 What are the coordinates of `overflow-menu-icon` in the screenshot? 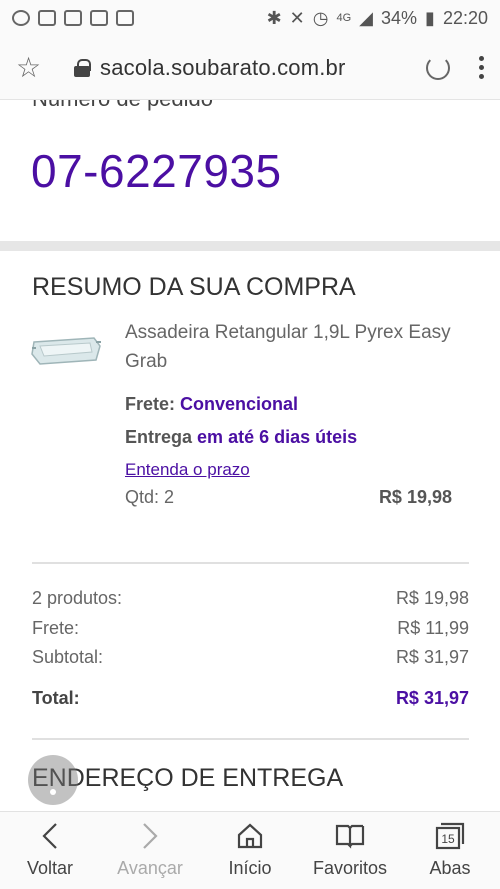 It's located at (481, 67).